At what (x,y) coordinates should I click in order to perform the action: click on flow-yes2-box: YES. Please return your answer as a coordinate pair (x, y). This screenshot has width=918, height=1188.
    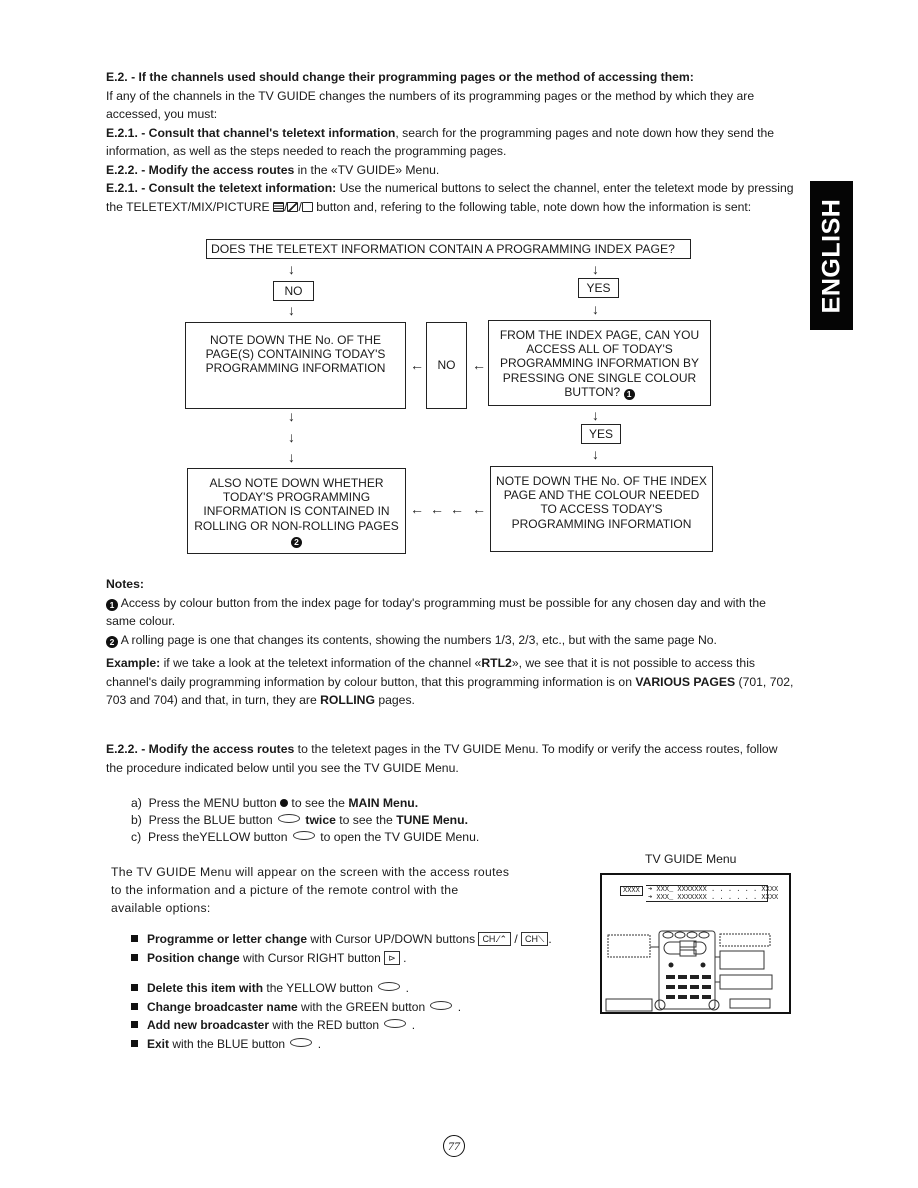
    Looking at the image, I should click on (601, 434).